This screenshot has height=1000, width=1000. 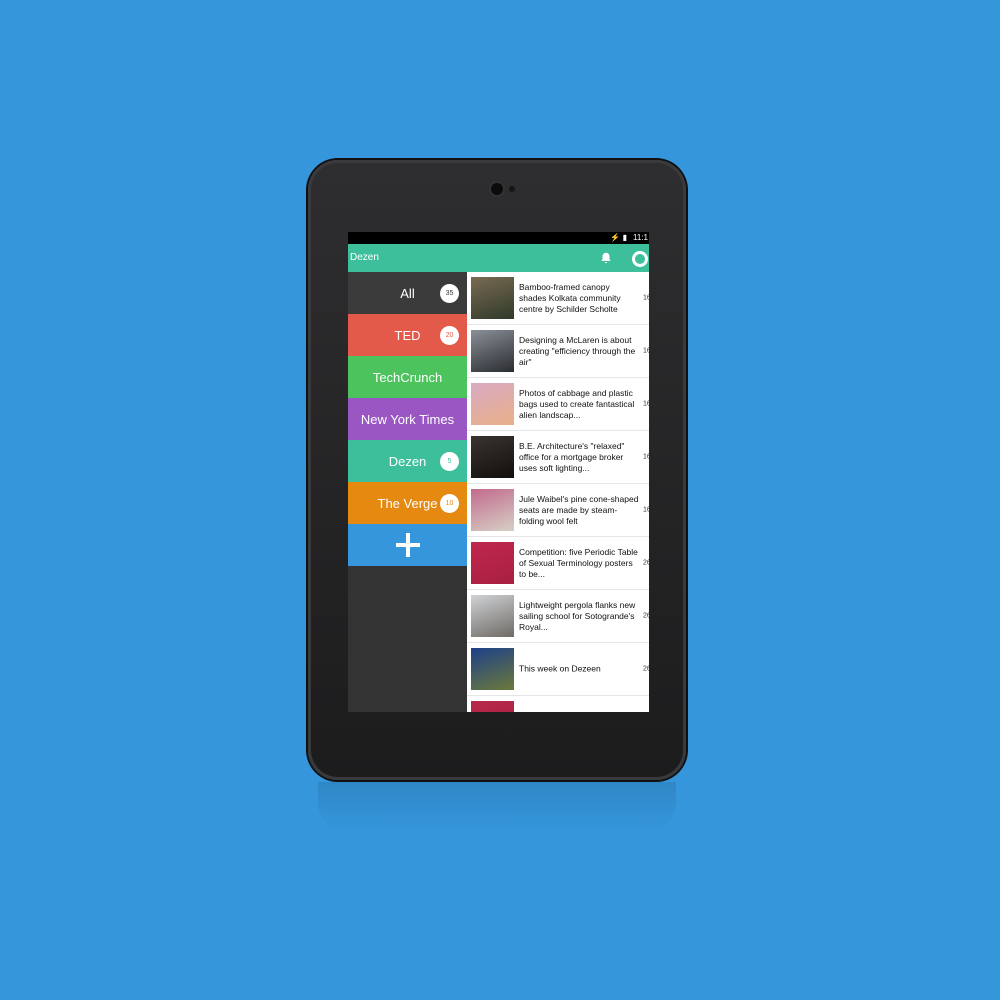 I want to click on feed-item: TED 20, so click(x=407, y=335).